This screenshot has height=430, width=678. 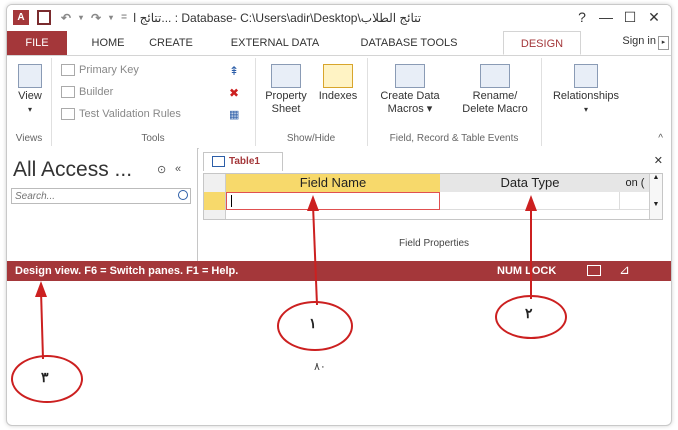 What do you see at coordinates (320, 367) in the screenshot?
I see `page-number: ٨٠` at bounding box center [320, 367].